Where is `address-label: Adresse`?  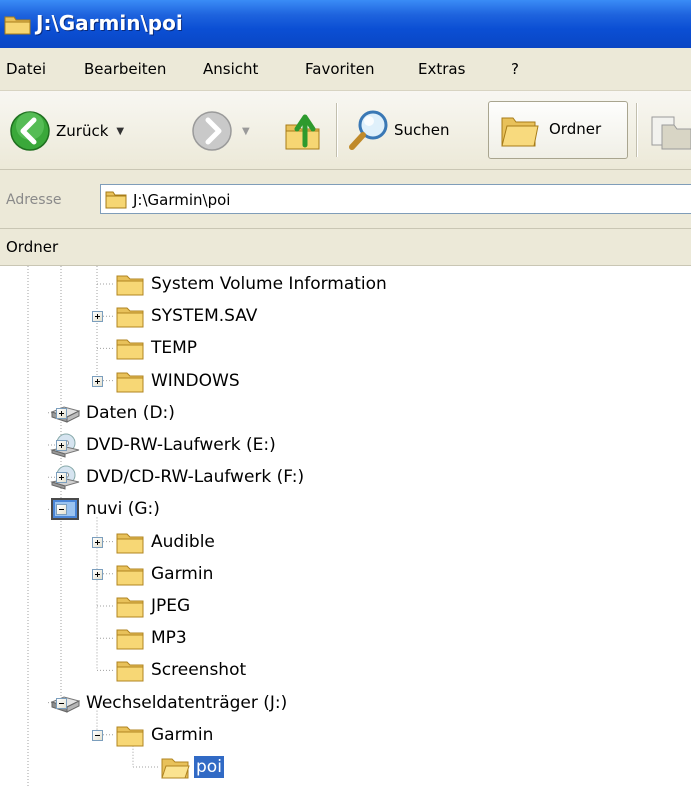
address-label: Adresse is located at coordinates (34, 200).